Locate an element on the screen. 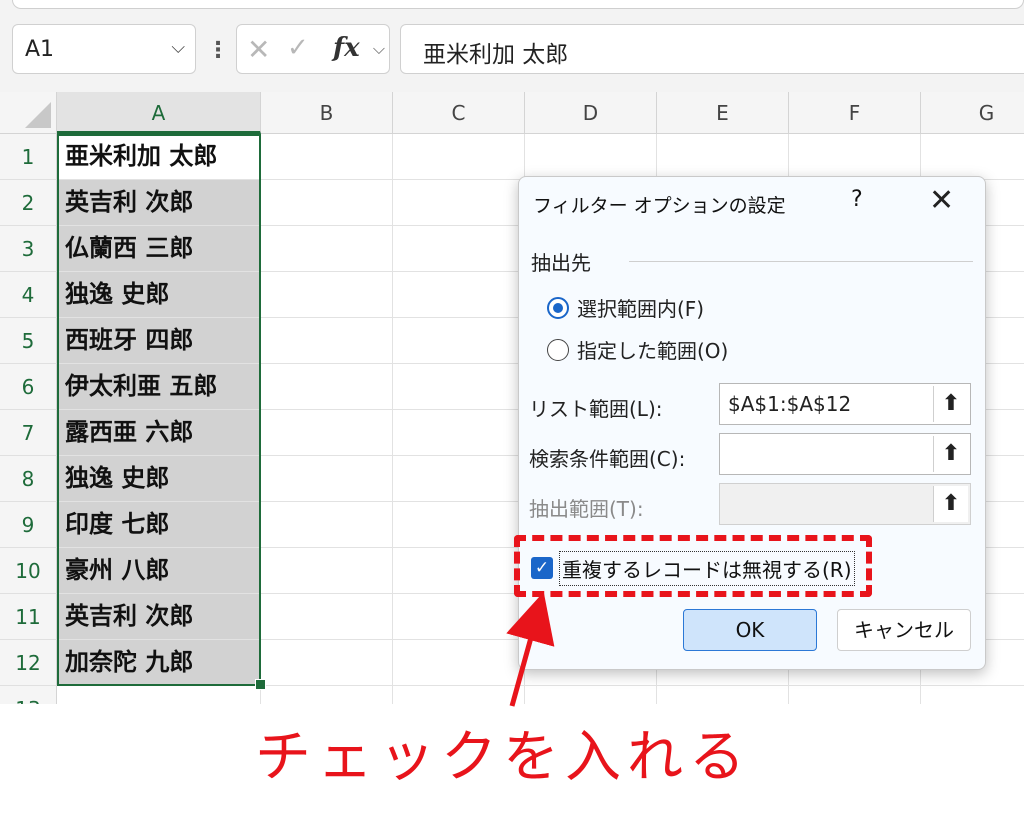  annotation-text: チェックを入れる is located at coordinates (503, 757).